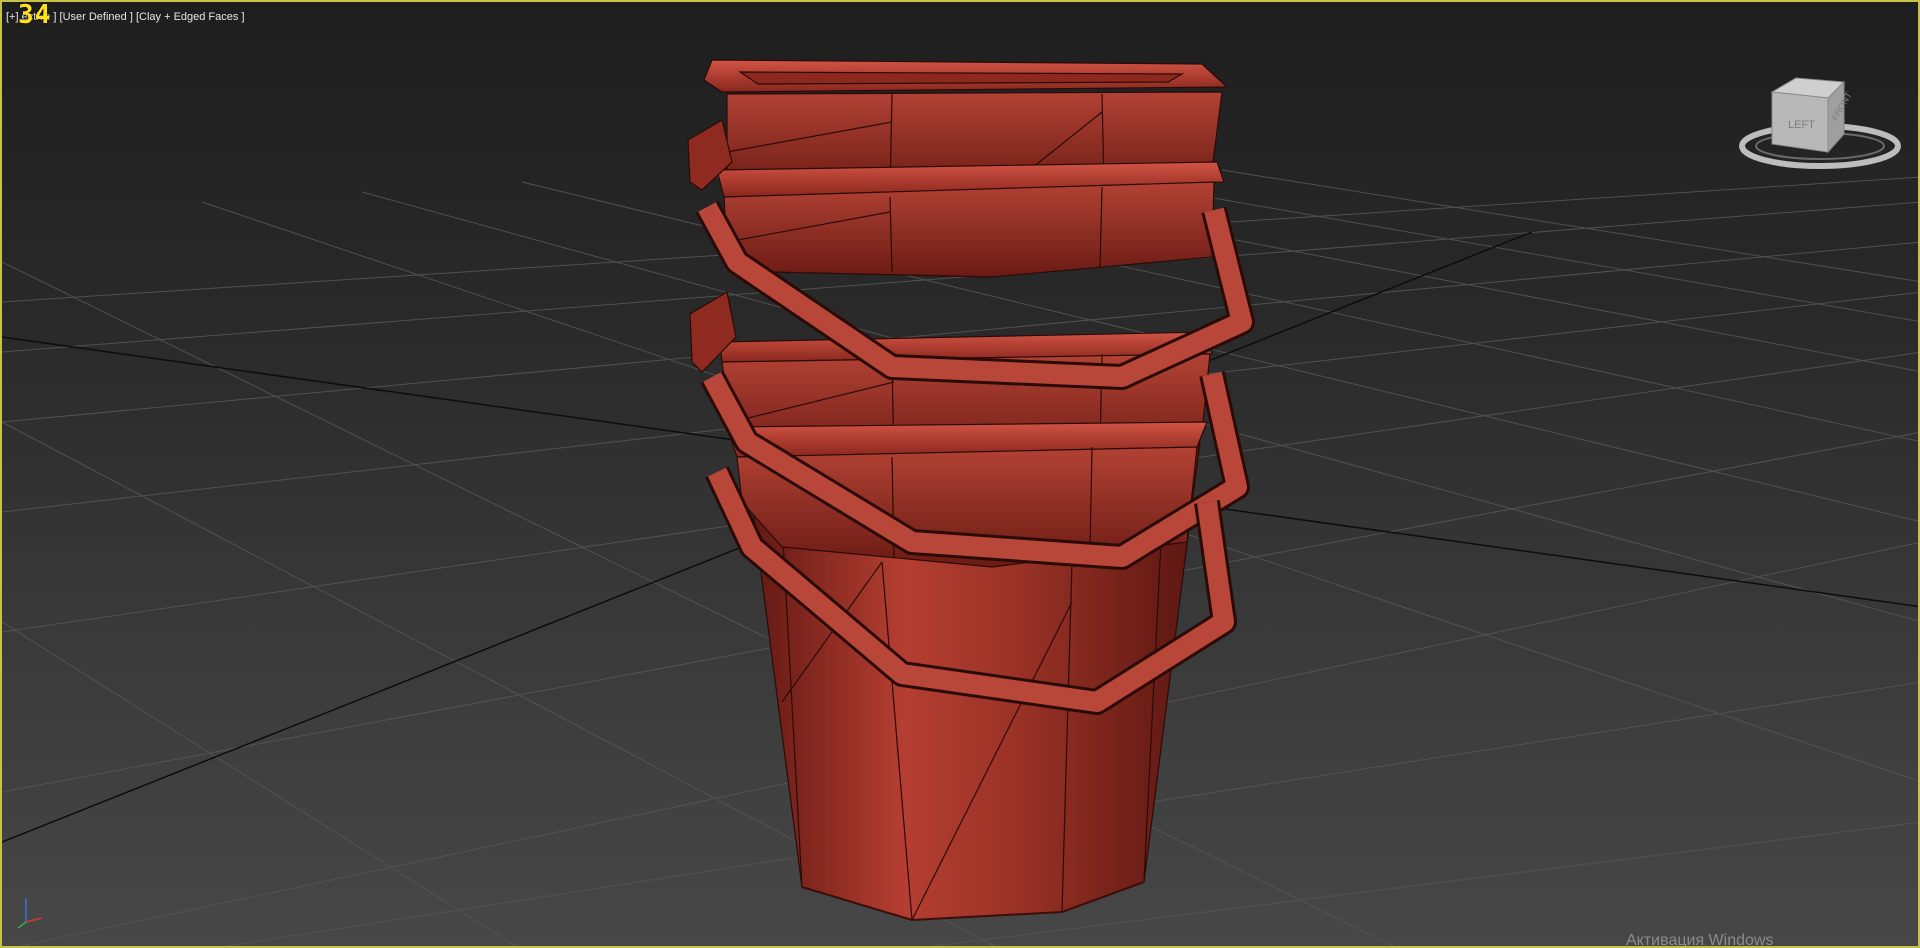  I want to click on viewcube-left-label: LEFT, so click(1801, 125).